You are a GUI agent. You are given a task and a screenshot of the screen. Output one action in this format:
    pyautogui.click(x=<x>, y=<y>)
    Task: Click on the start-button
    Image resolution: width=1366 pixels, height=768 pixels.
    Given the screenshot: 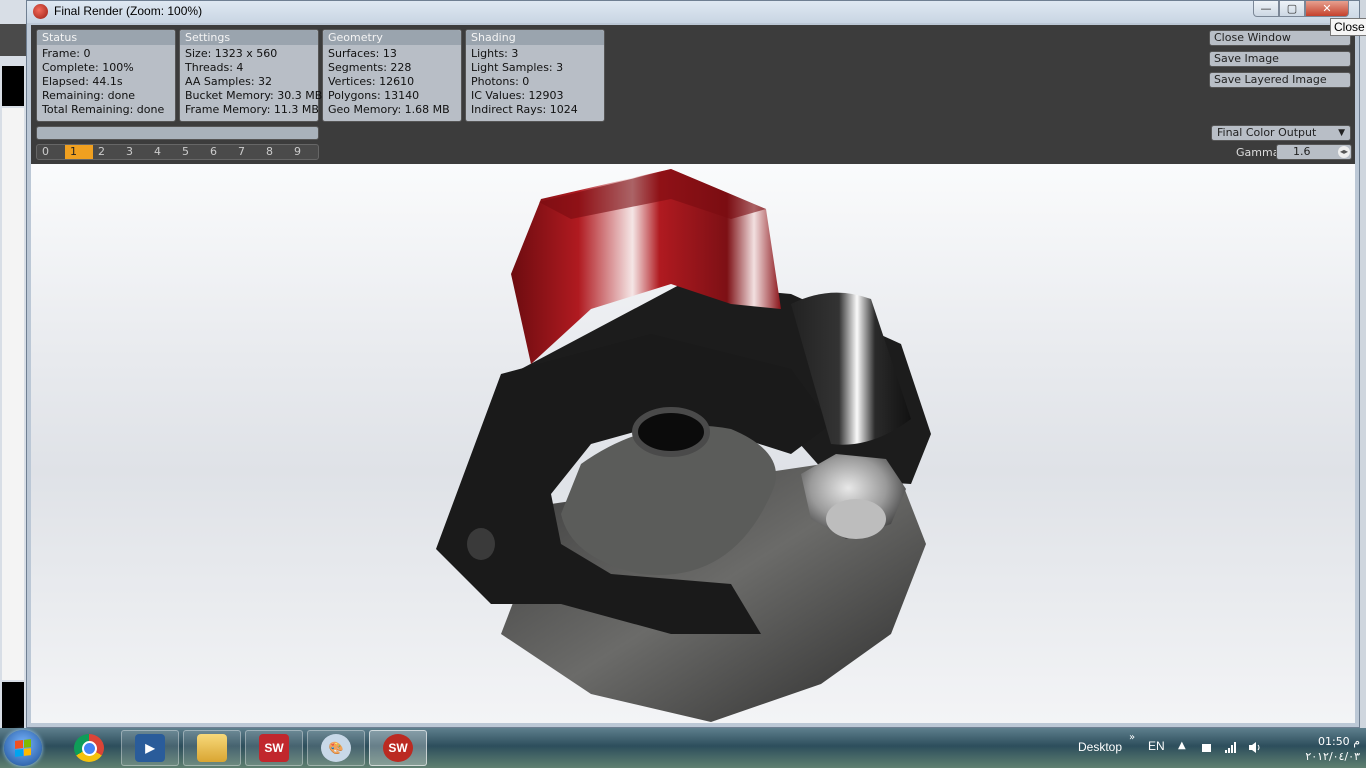 What is the action you would take?
    pyautogui.click(x=23, y=748)
    